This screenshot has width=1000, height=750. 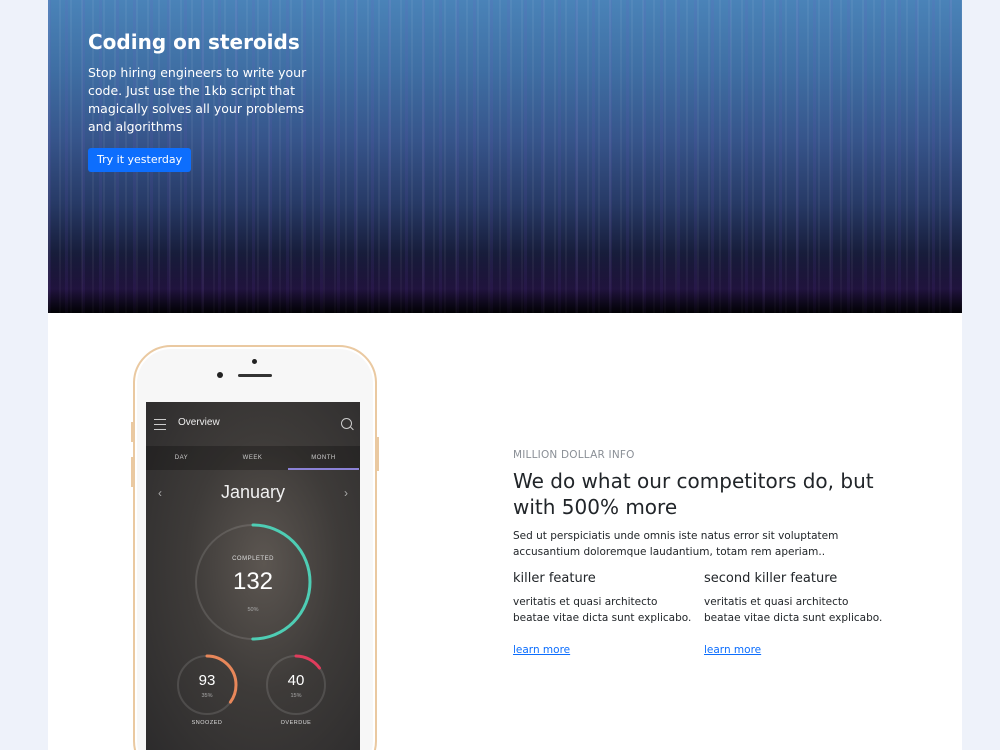 What do you see at coordinates (220, 375) in the screenshot?
I see `phone-camera` at bounding box center [220, 375].